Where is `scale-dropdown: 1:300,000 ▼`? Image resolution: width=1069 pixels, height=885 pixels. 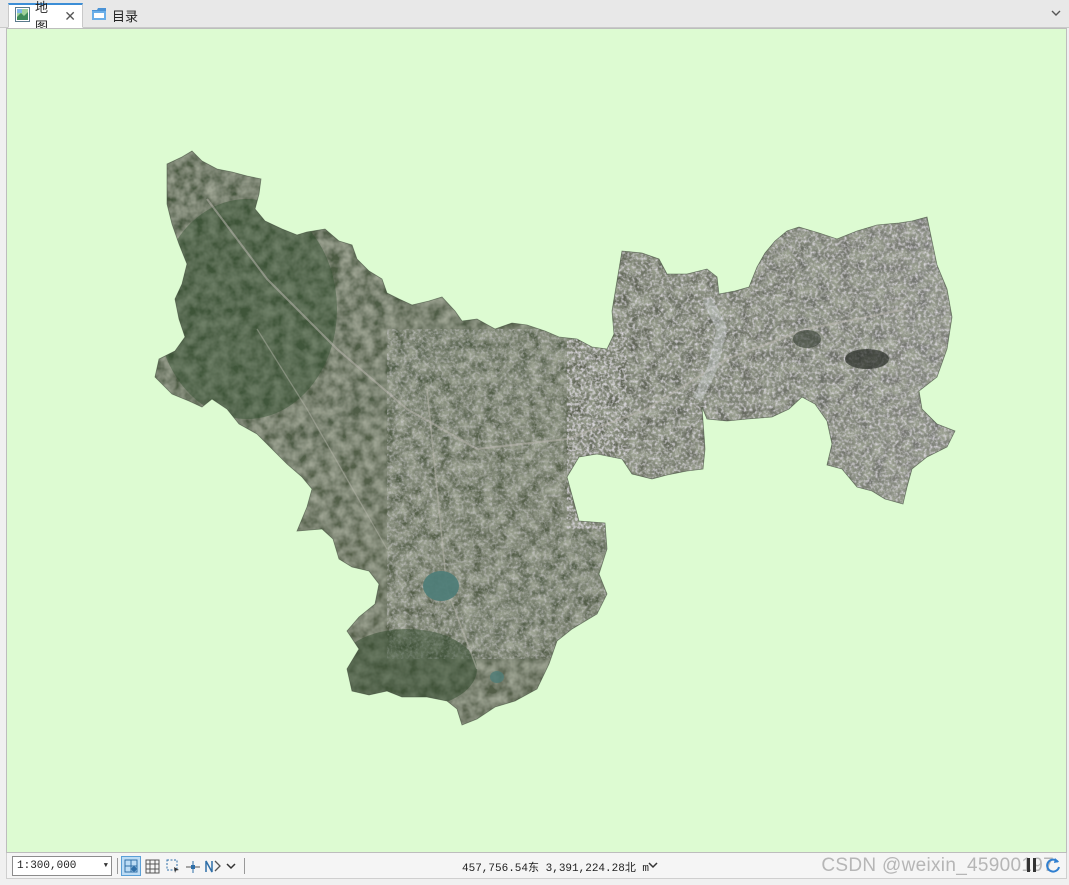
scale-dropdown: 1:300,000 ▼ is located at coordinates (62, 866).